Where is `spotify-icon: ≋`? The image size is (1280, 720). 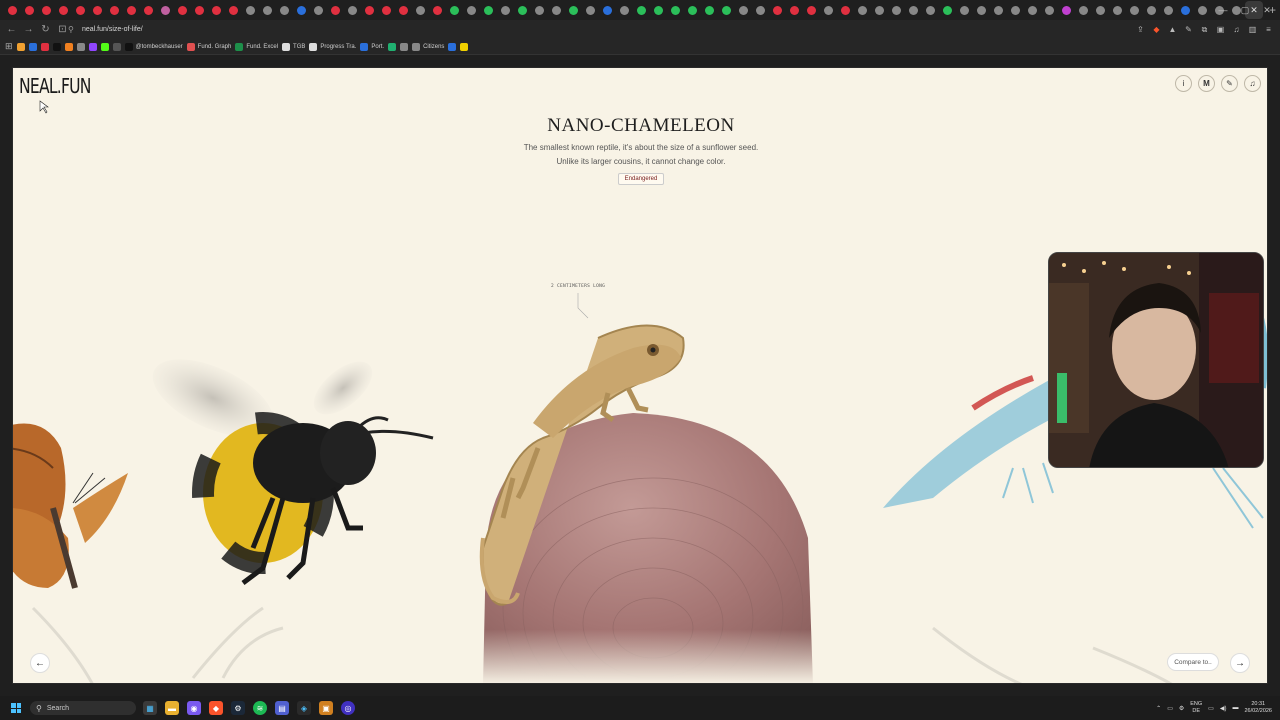 spotify-icon: ≋ is located at coordinates (260, 708).